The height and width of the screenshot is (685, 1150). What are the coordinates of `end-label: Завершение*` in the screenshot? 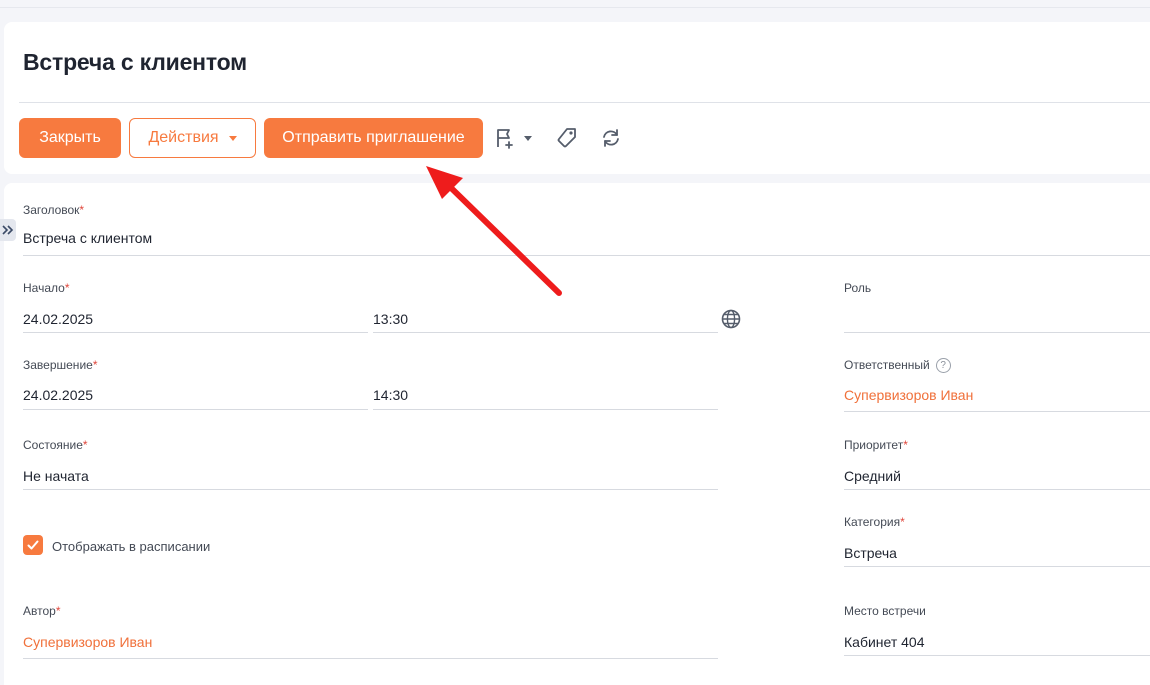 It's located at (60, 365).